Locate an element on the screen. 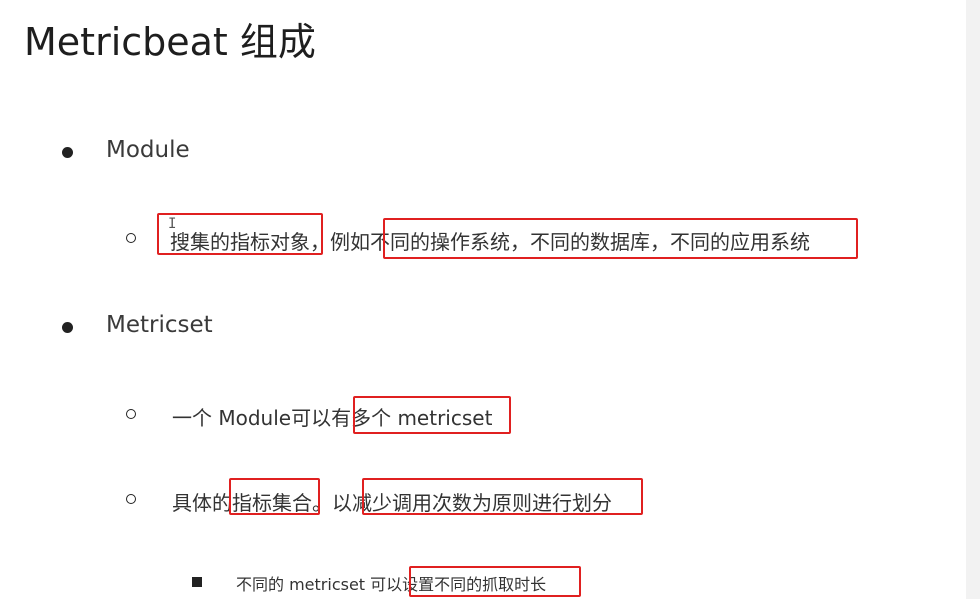  slide-title: Metricbeat 组成 is located at coordinates (170, 42).